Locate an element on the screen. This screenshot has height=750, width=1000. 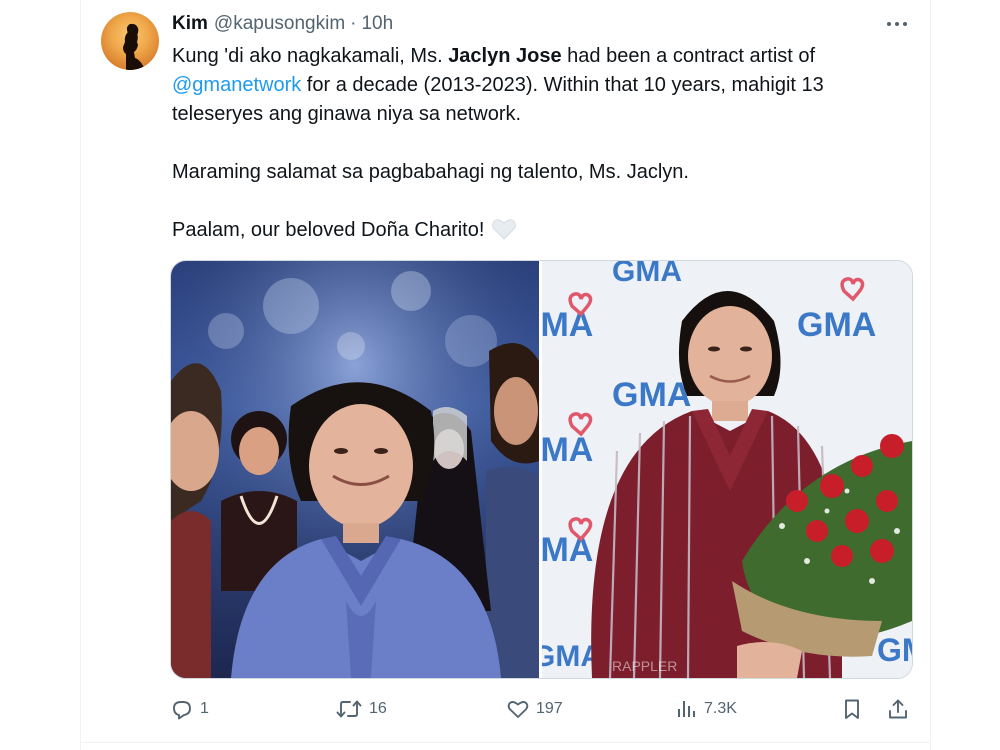
white-heart-emoji-icon is located at coordinates (504, 229).